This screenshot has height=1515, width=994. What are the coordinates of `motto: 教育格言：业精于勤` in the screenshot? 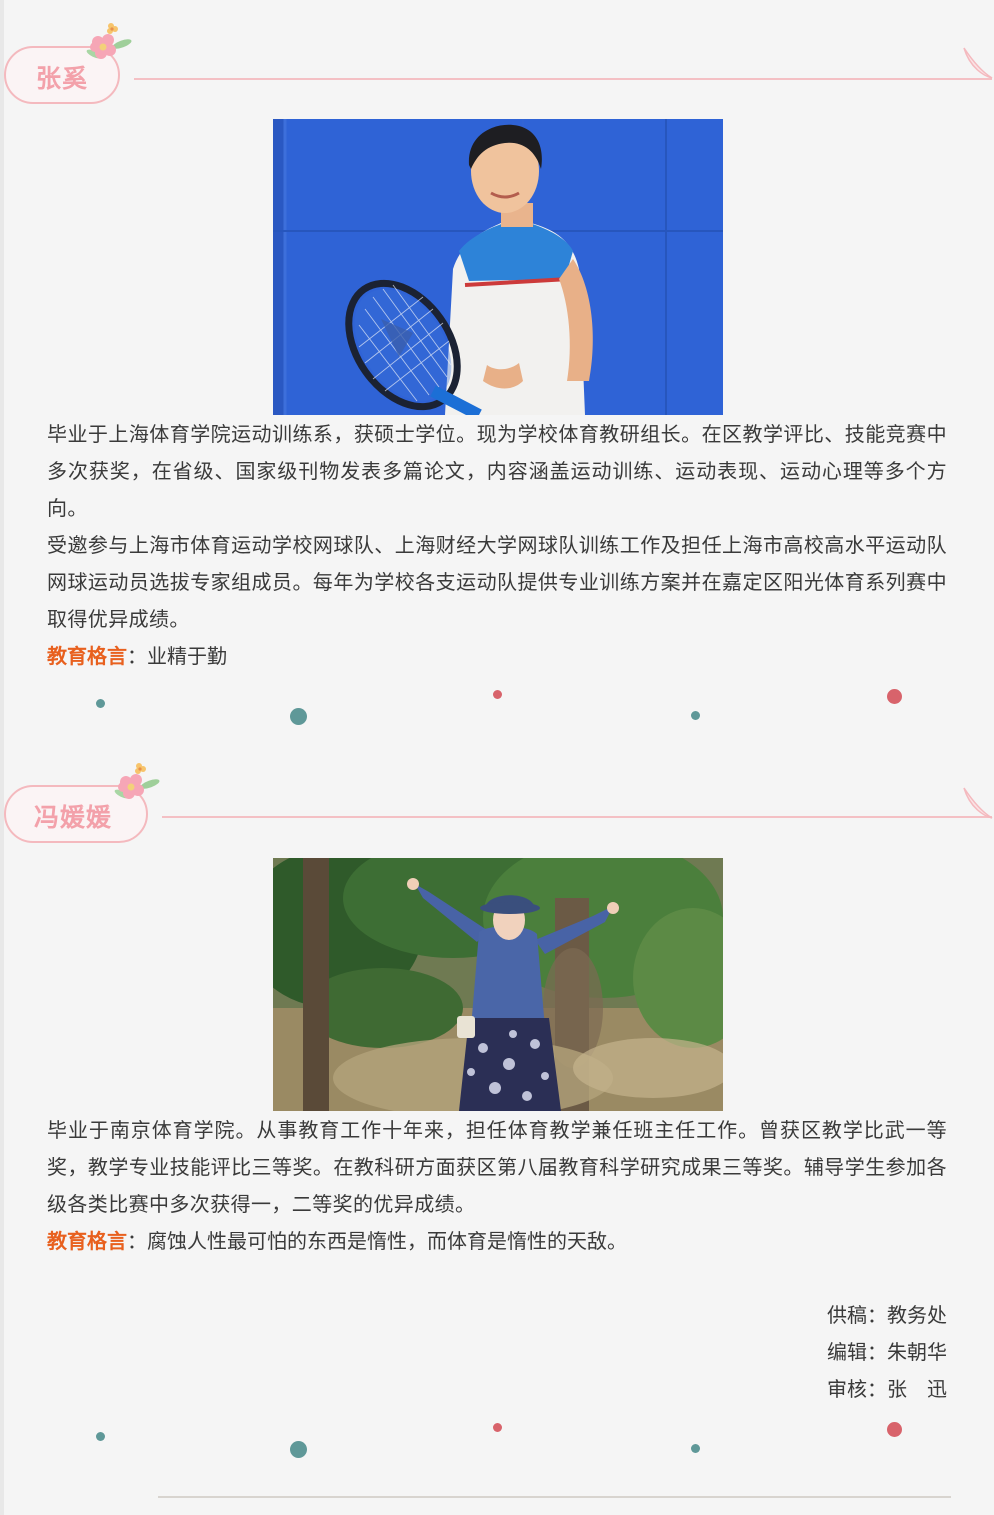 It's located at (137, 656).